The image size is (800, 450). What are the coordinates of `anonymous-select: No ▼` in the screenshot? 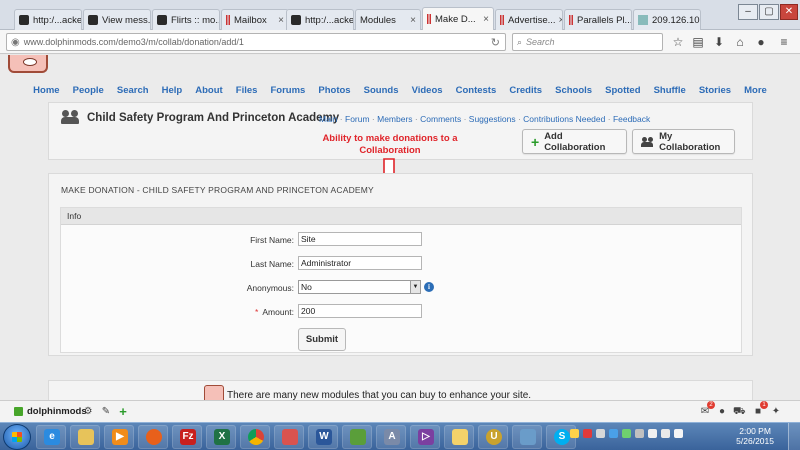 It's located at (359, 287).